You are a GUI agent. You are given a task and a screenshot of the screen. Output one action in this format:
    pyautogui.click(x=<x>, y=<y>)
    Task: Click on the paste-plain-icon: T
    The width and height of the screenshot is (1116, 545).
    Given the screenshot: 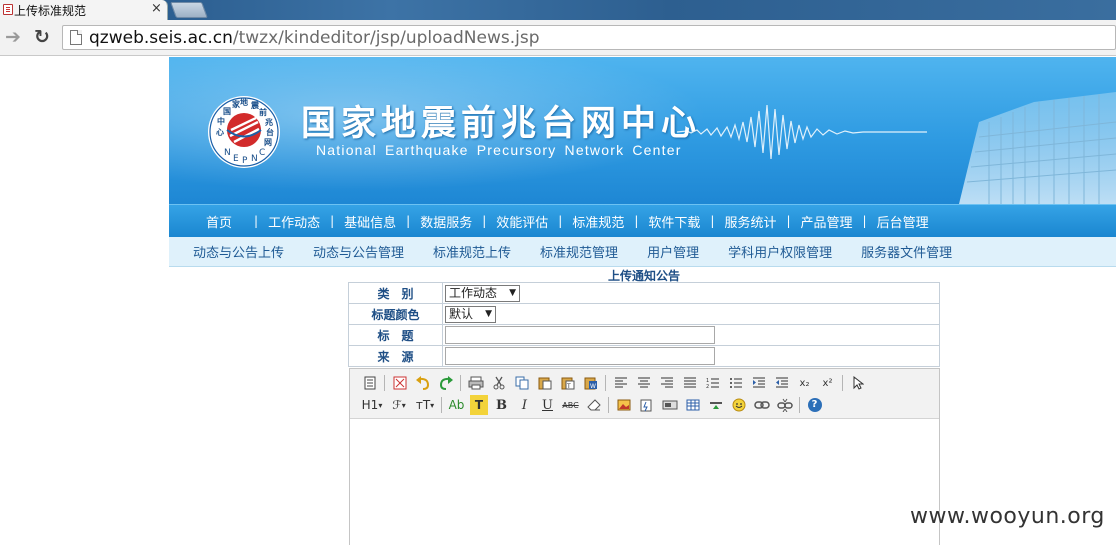 What is the action you would take?
    pyautogui.click(x=567, y=383)
    